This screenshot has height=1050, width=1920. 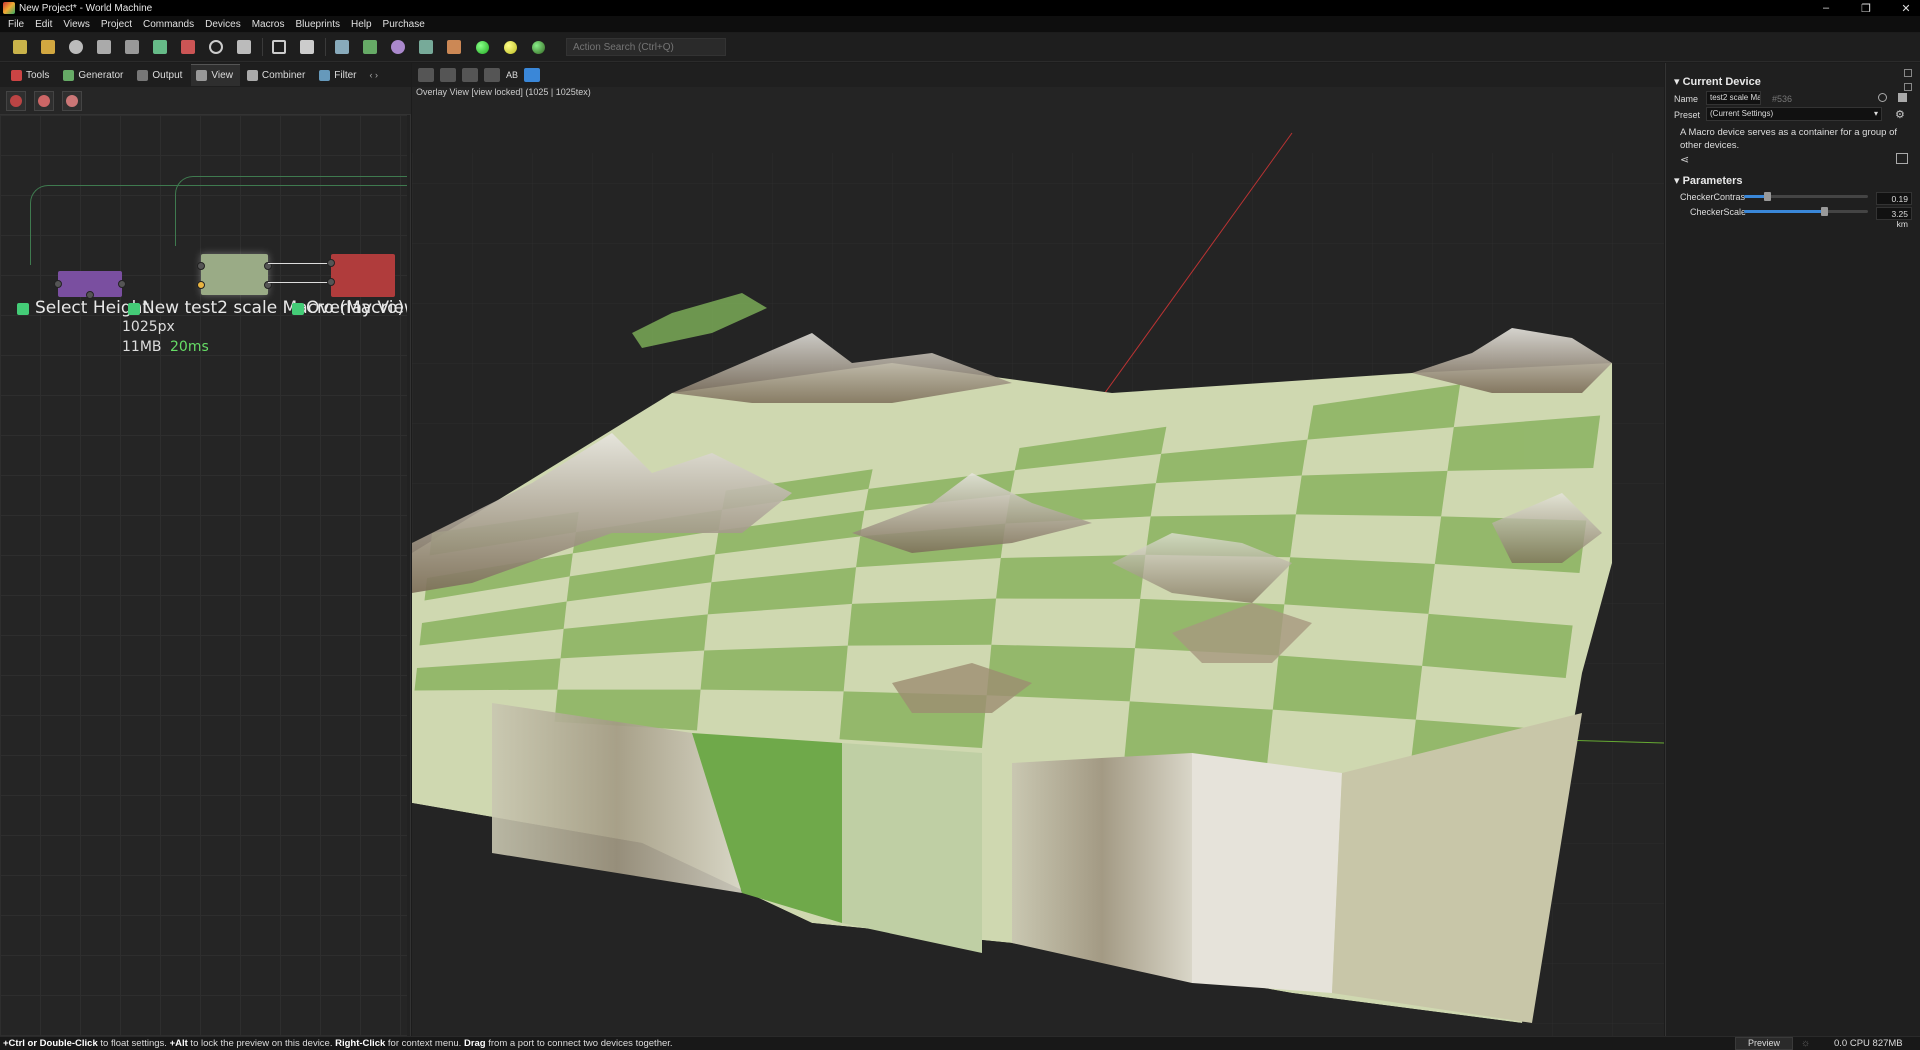 I want to click on panel-toggle-icon, so click(x=279, y=47).